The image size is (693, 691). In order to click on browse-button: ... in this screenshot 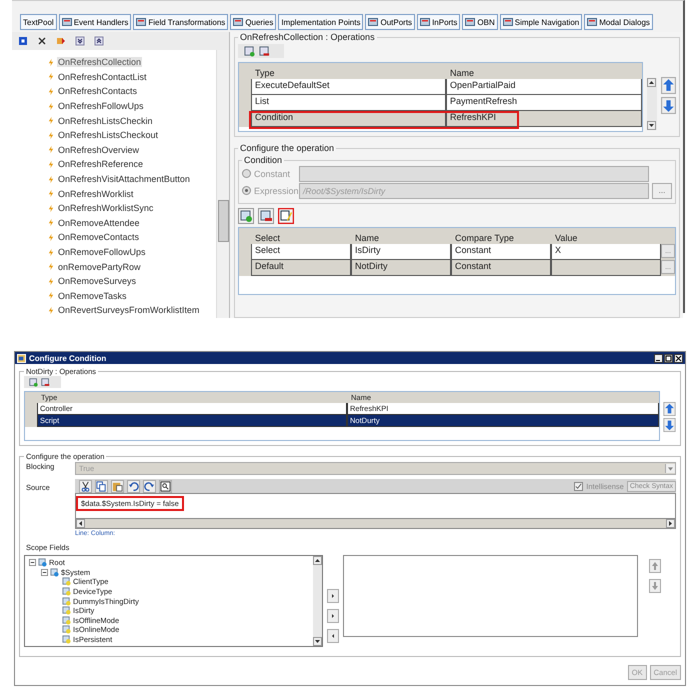, I will do `click(662, 190)`.